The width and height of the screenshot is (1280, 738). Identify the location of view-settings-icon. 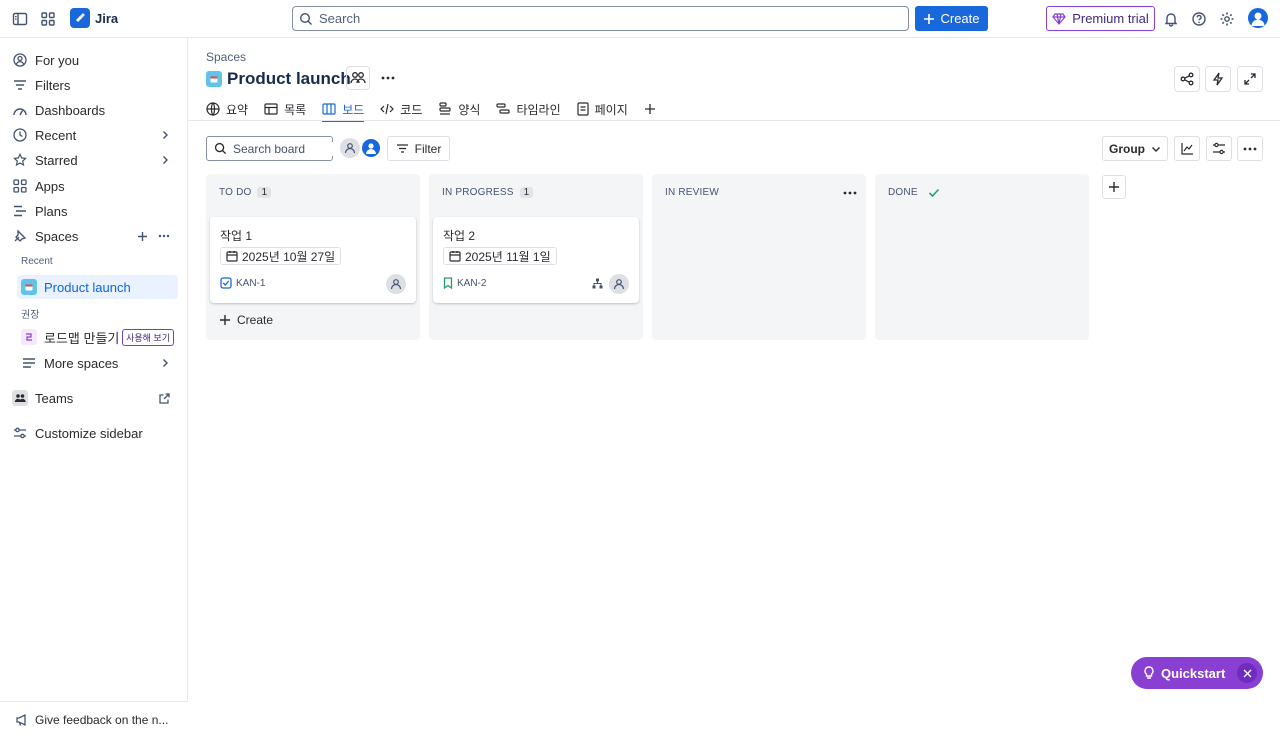
(1219, 148).